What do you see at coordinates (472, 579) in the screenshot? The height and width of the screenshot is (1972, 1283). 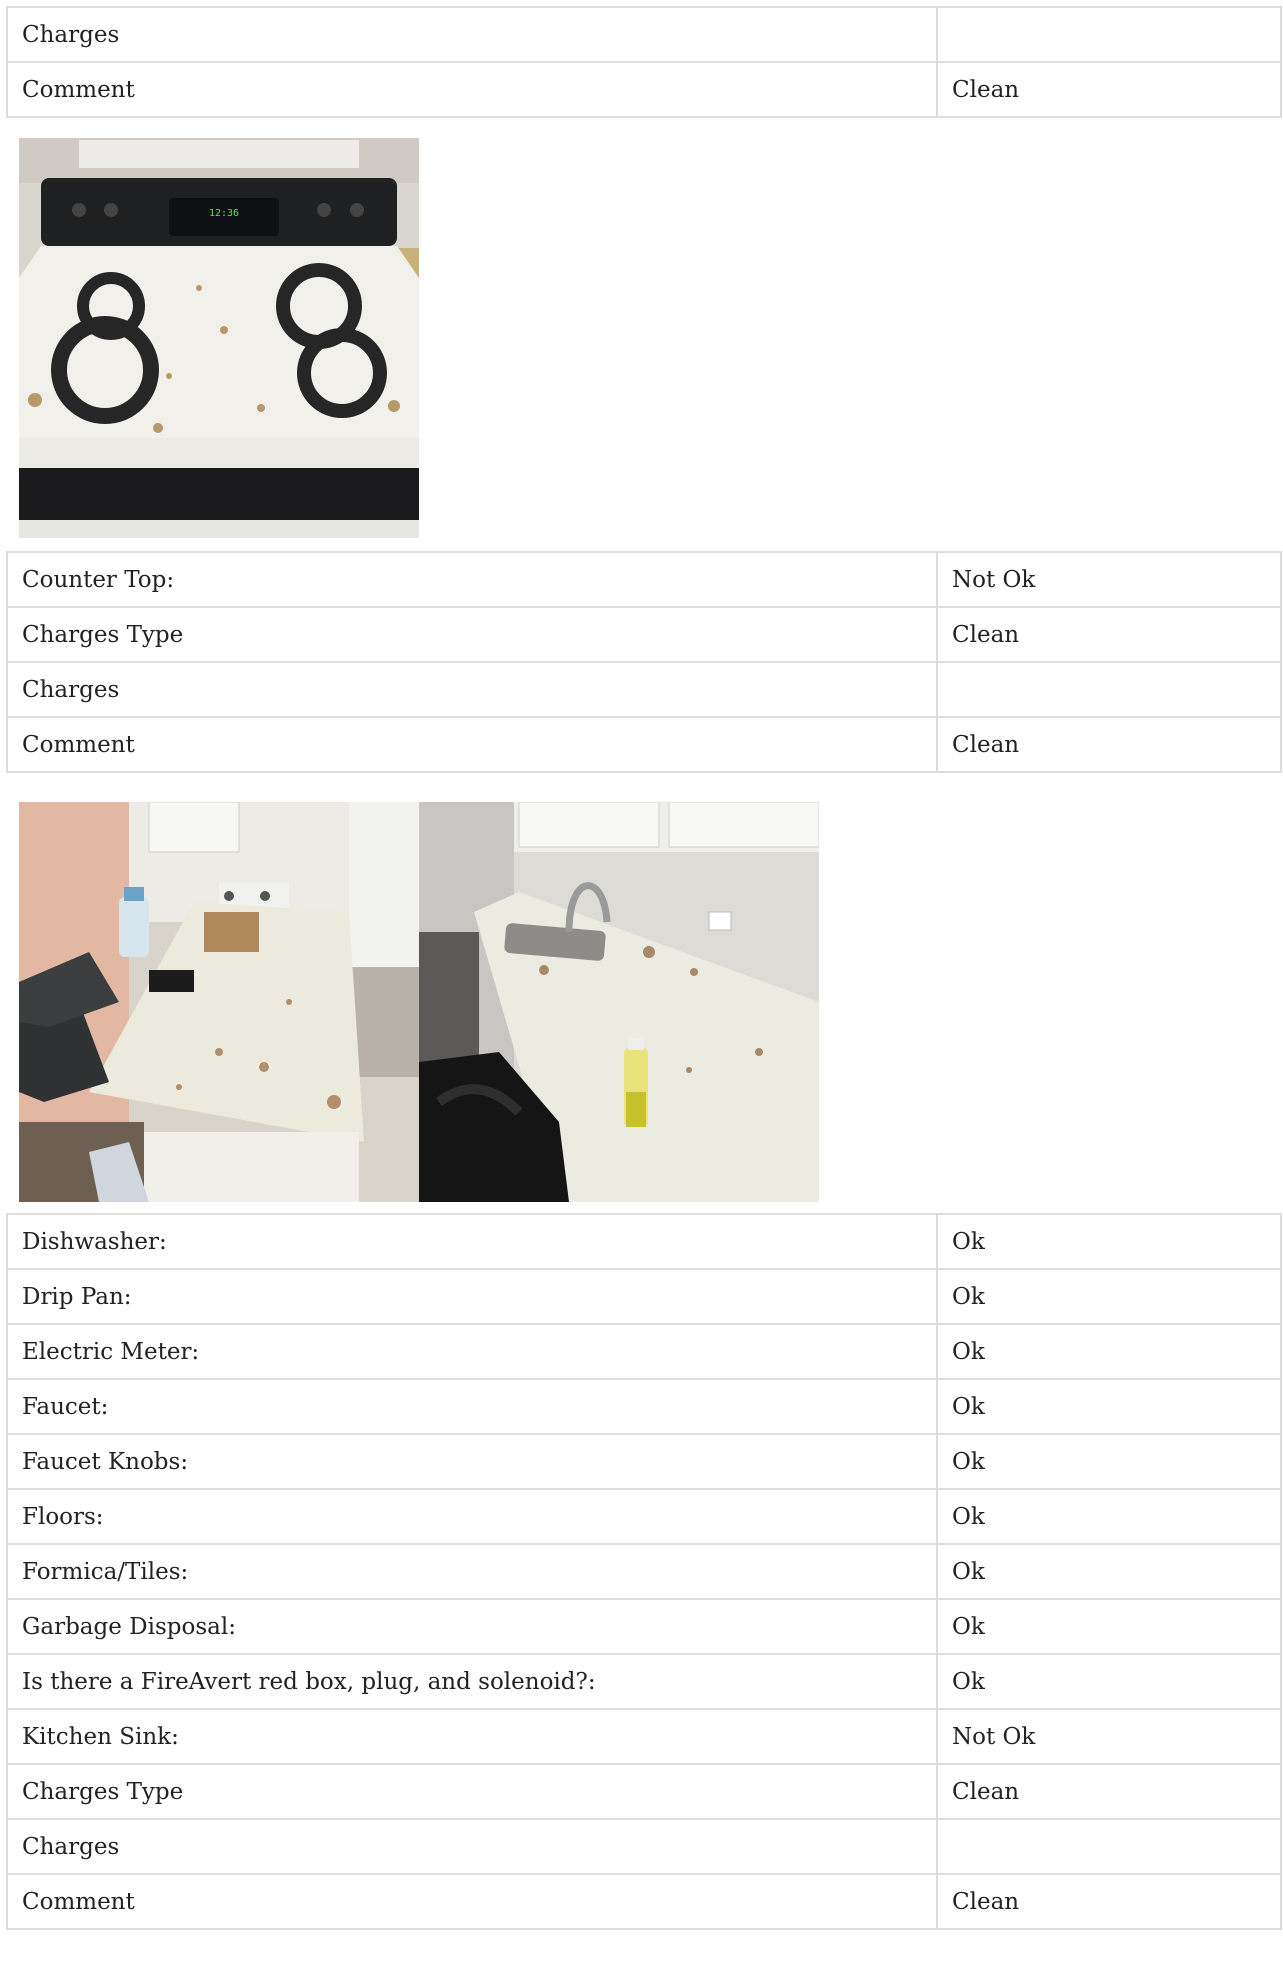 I see `row-label: Counter Top:` at bounding box center [472, 579].